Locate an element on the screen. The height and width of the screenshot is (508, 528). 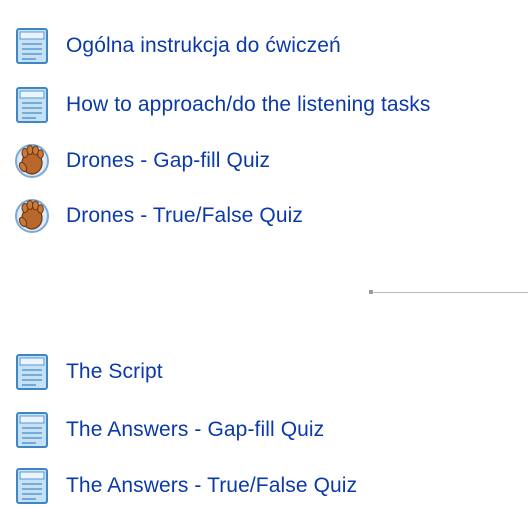
resource-link-listening-tasks: How to approach/do the listening tasks is located at coordinates (222, 105).